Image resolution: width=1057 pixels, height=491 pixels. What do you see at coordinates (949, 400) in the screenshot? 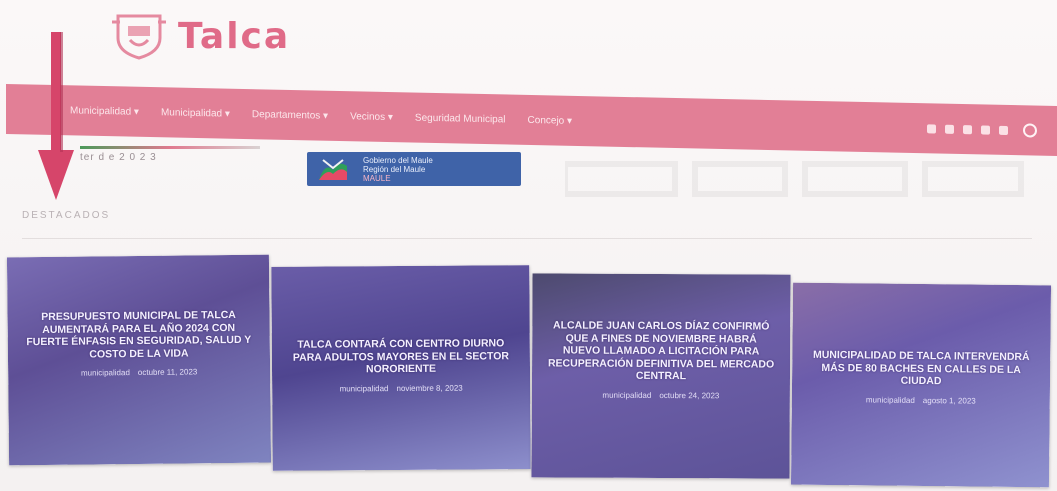
I see `card-date: agosto 1, 2023` at bounding box center [949, 400].